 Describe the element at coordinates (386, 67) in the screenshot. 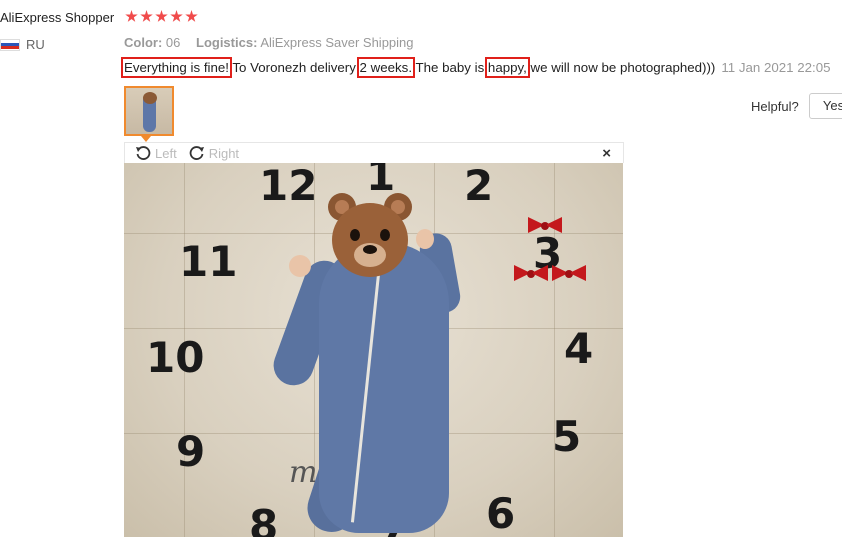

I see `highlight-weeks: 2 weeks.` at that location.